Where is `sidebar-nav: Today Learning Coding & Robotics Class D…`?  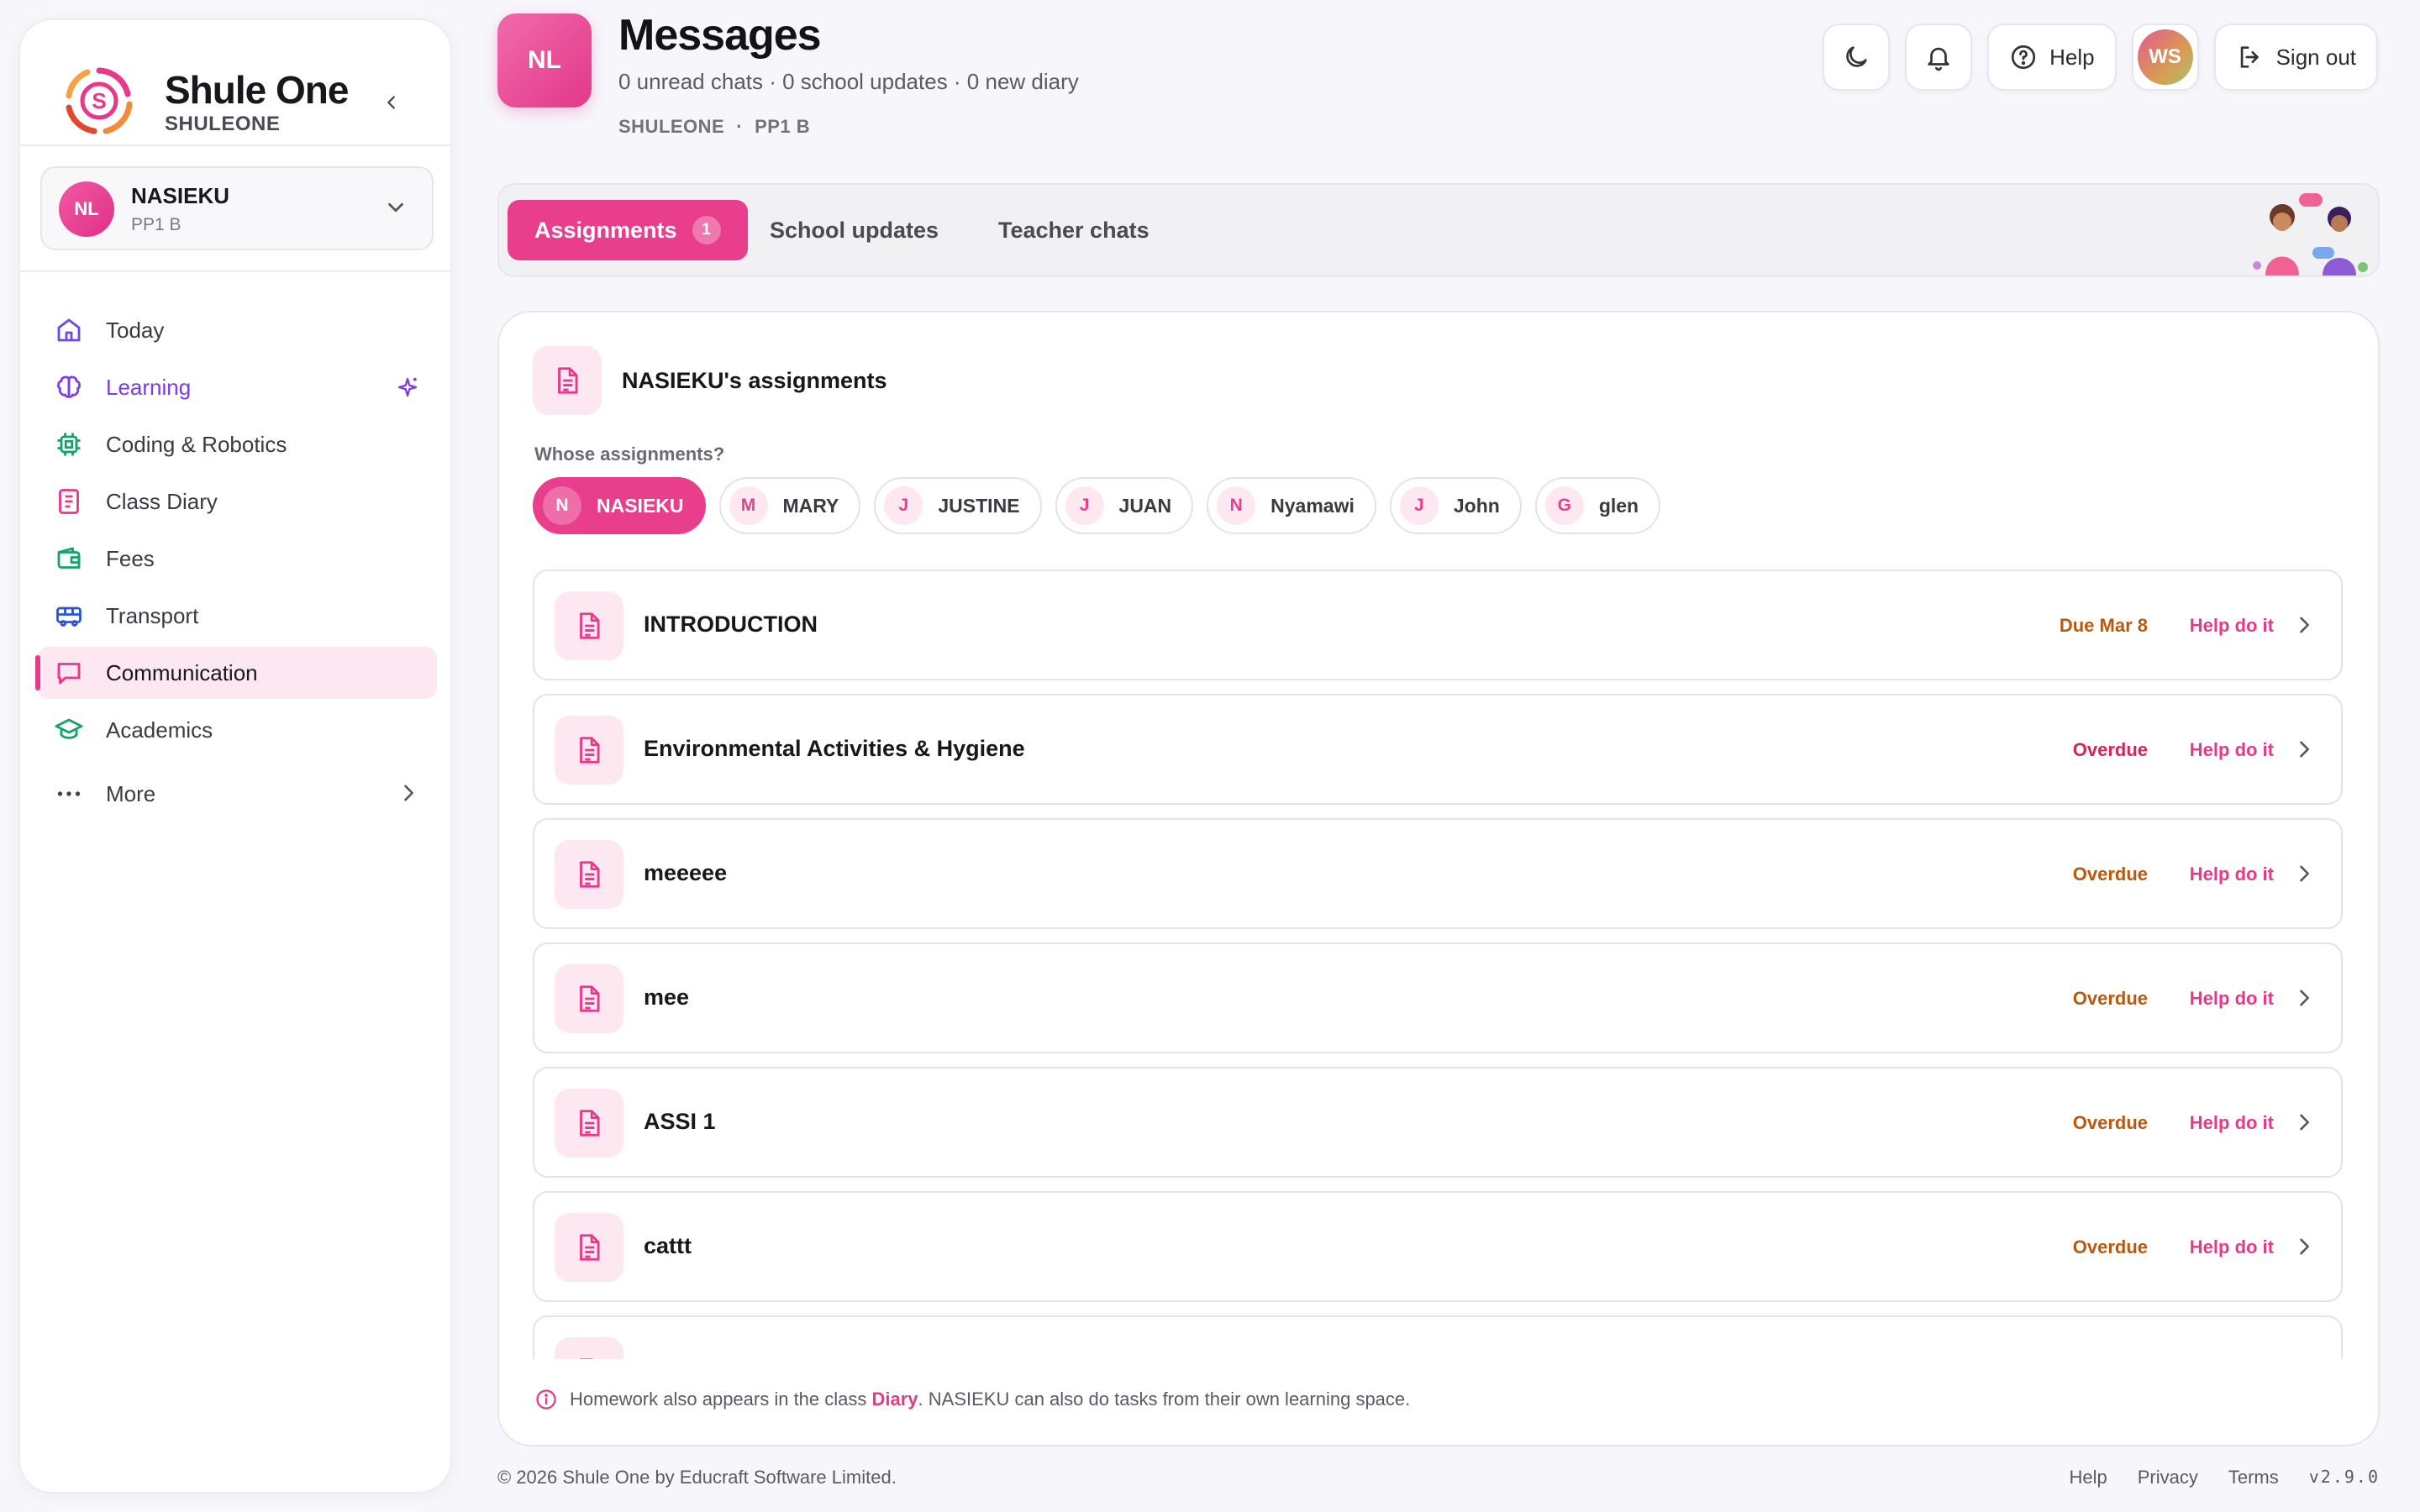
sidebar-nav: Today Learning Coding & Robotics Class D… is located at coordinates (236, 564).